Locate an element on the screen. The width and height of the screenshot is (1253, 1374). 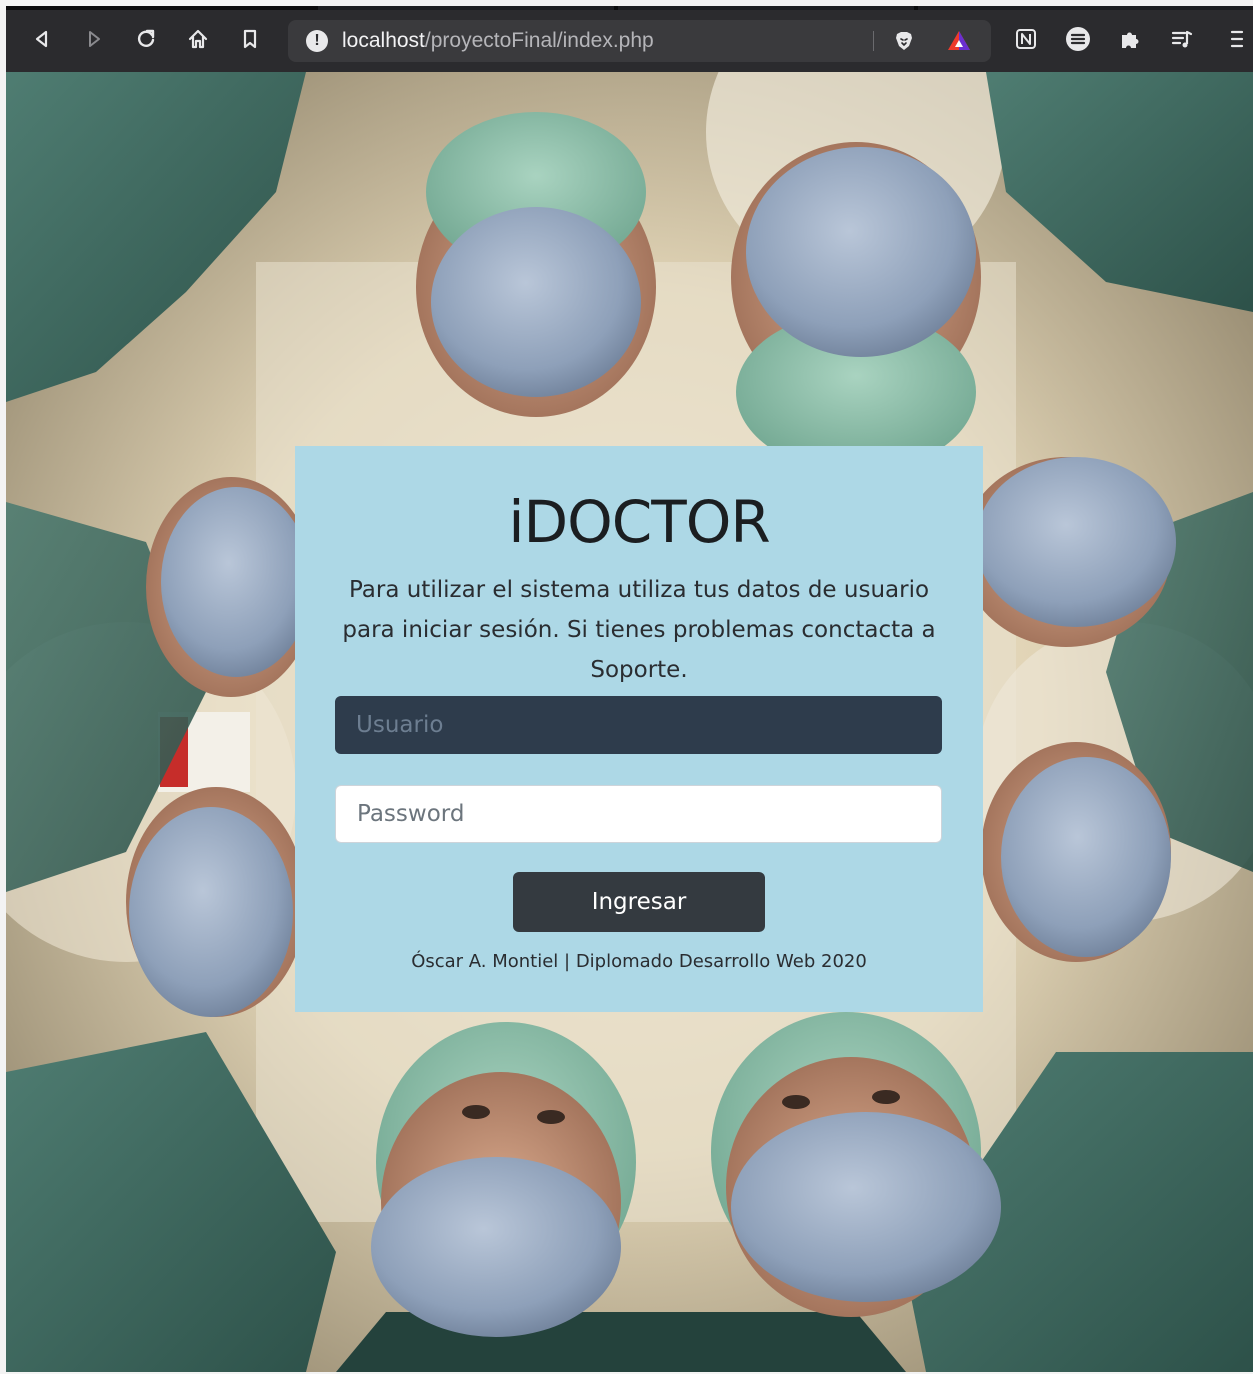
address-bar: ! localhost/proyectoFinal/index.php is located at coordinates (639, 41).